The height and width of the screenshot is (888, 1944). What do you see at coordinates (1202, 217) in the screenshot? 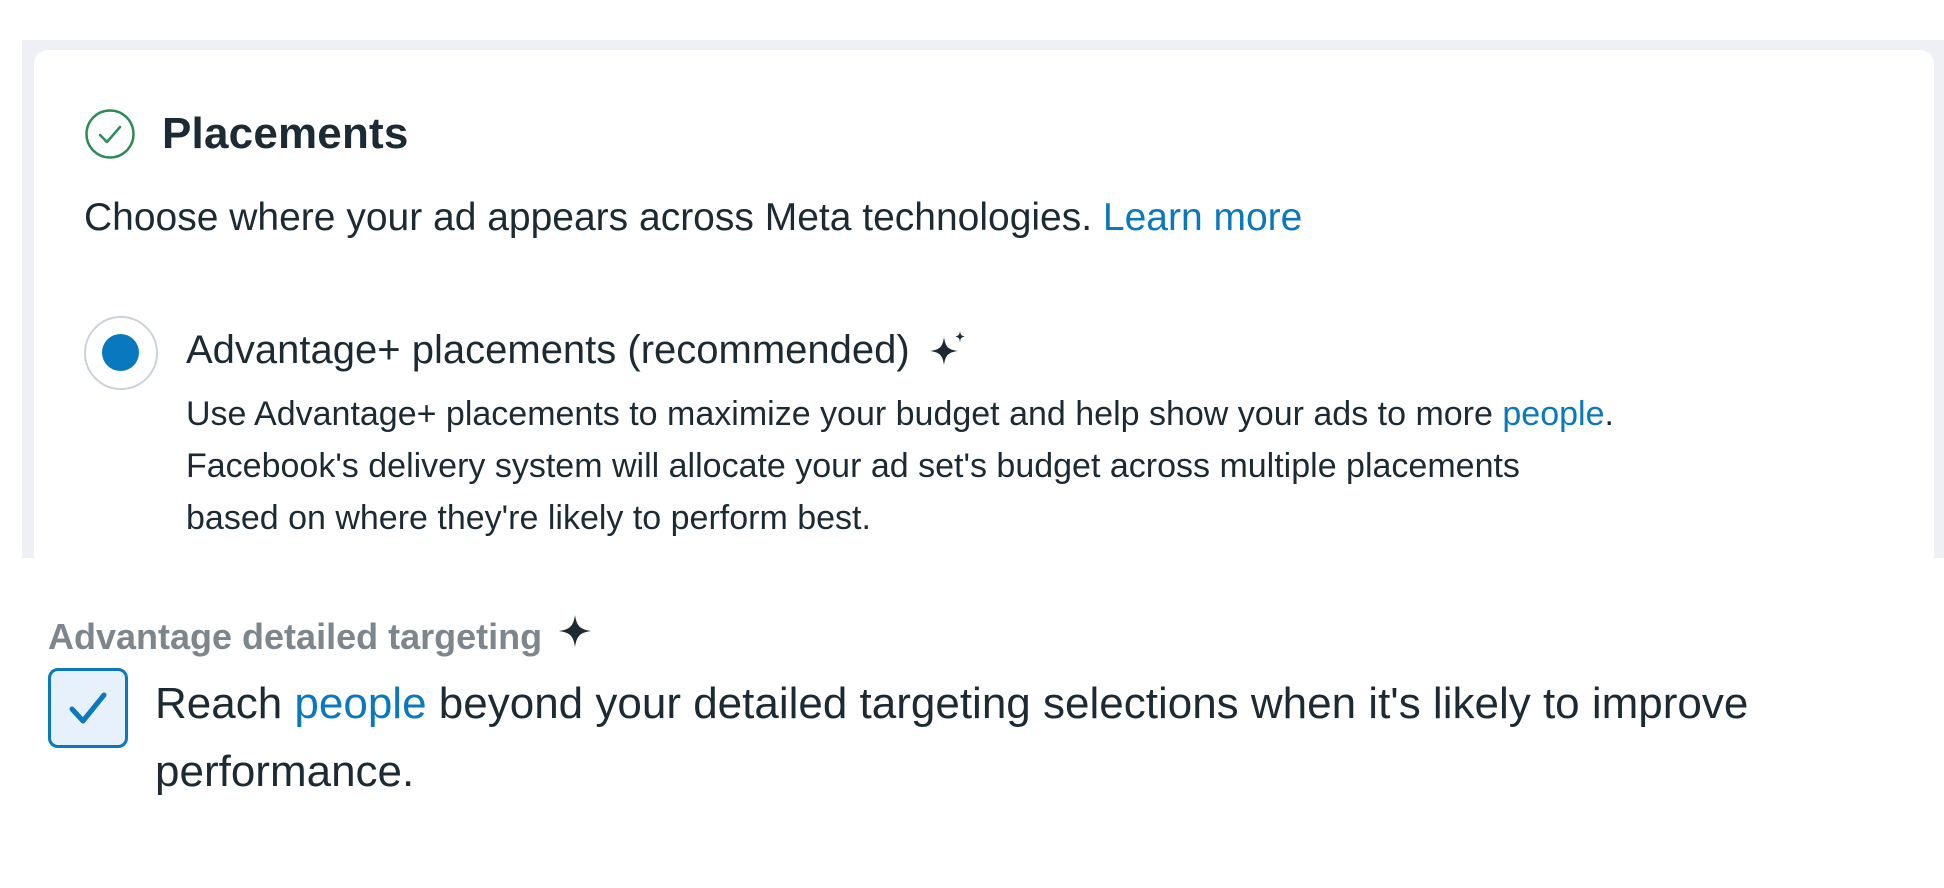
I see `learn-more-link: Learn more` at bounding box center [1202, 217].